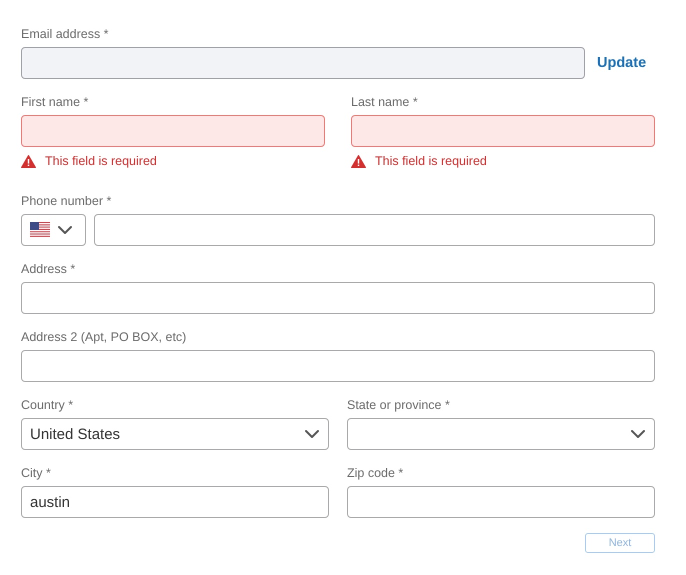 This screenshot has width=686, height=575. What do you see at coordinates (621, 63) in the screenshot?
I see `update-link: Update` at bounding box center [621, 63].